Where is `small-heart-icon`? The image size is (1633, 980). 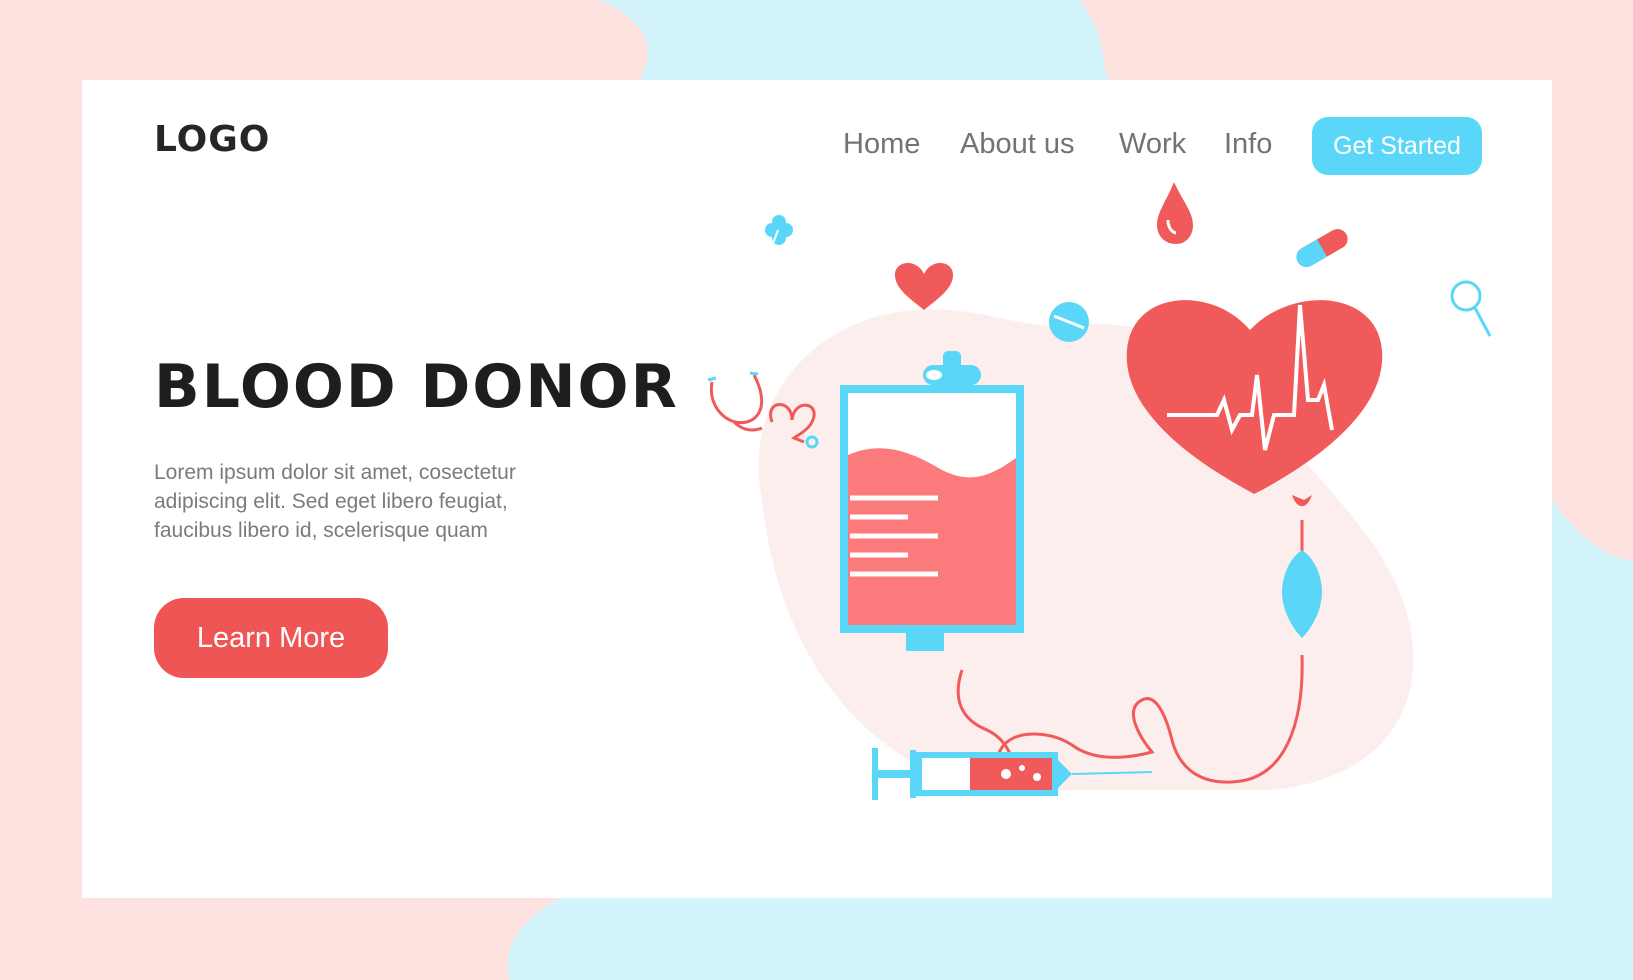 small-heart-icon is located at coordinates (924, 286).